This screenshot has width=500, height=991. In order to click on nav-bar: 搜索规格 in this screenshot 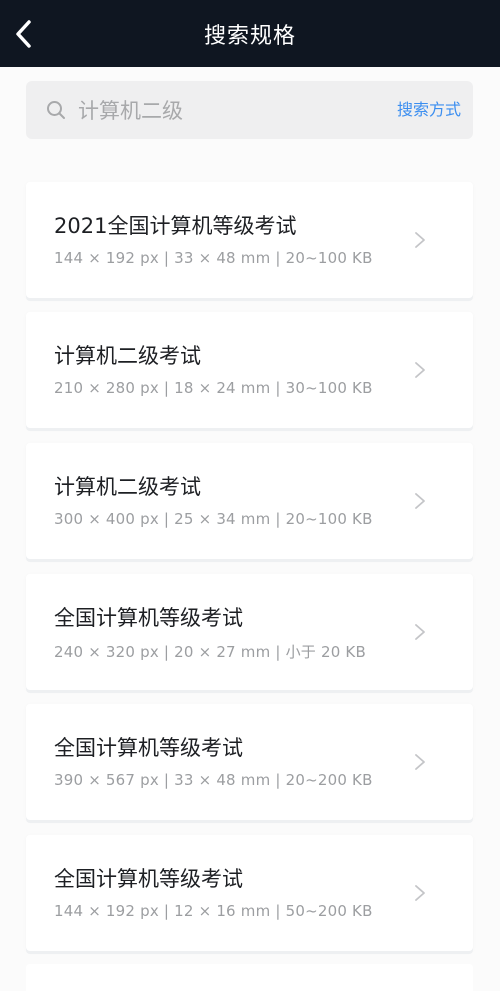, I will do `click(250, 33)`.